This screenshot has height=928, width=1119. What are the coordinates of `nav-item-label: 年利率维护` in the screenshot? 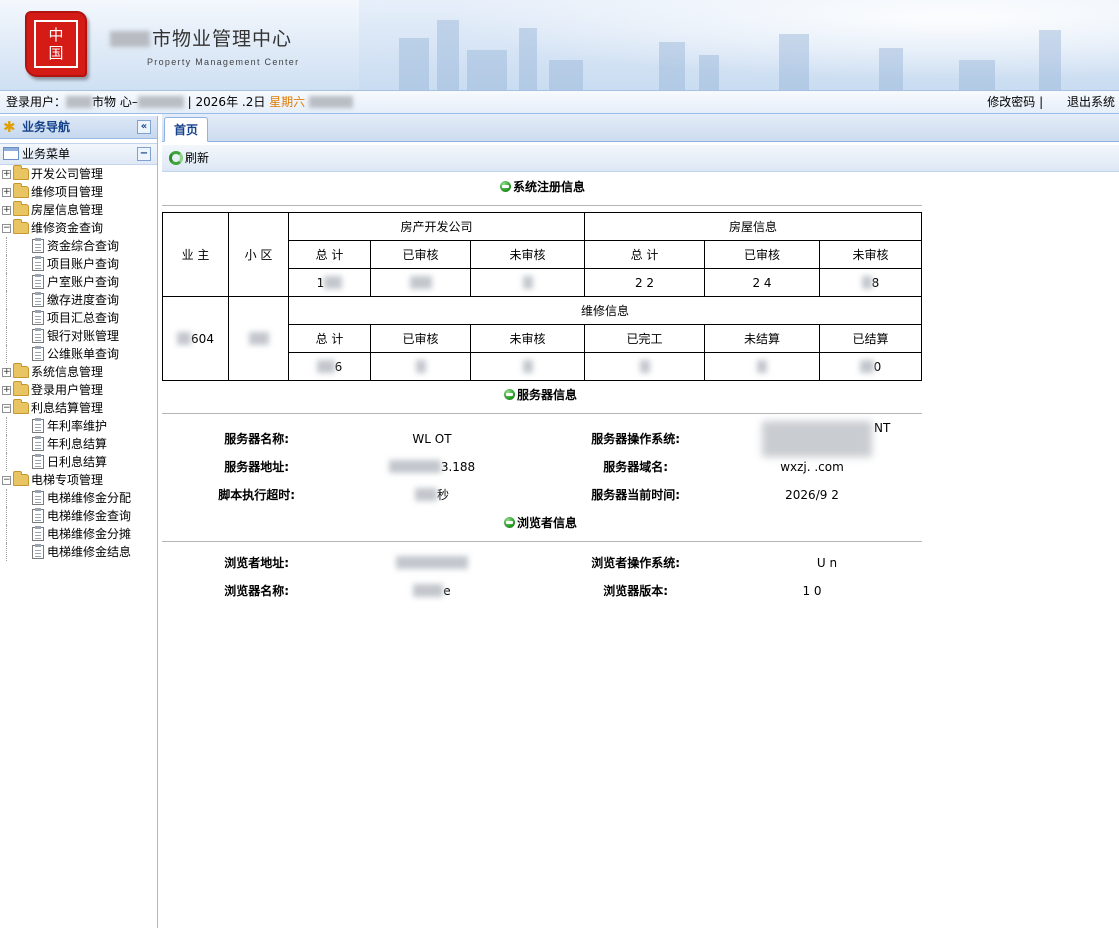 It's located at (77, 426).